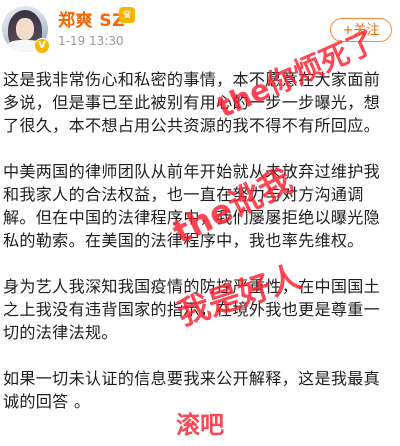 This screenshot has width=400, height=446. I want to click on post-header: V 郑爽 SZ ♛ 1-19 13:30 +关注, so click(200, 30).